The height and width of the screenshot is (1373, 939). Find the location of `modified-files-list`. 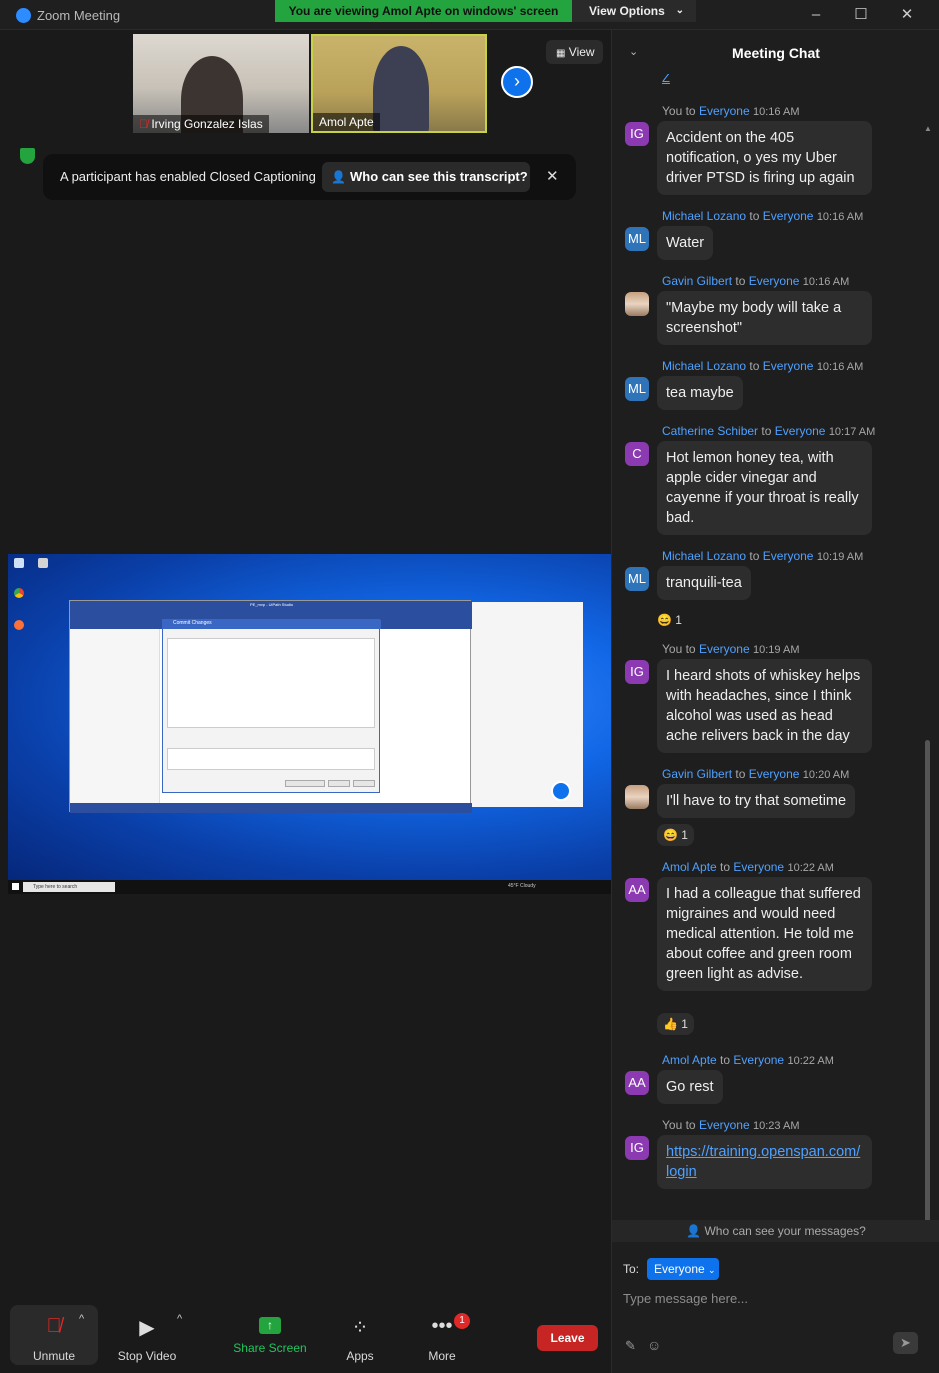

modified-files-list is located at coordinates (271, 683).